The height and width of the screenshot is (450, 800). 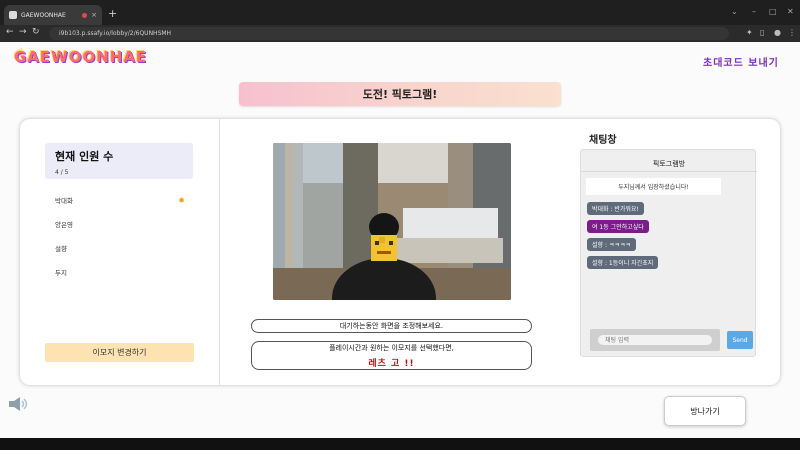 What do you see at coordinates (13, 15) in the screenshot?
I see `favicon-icon` at bounding box center [13, 15].